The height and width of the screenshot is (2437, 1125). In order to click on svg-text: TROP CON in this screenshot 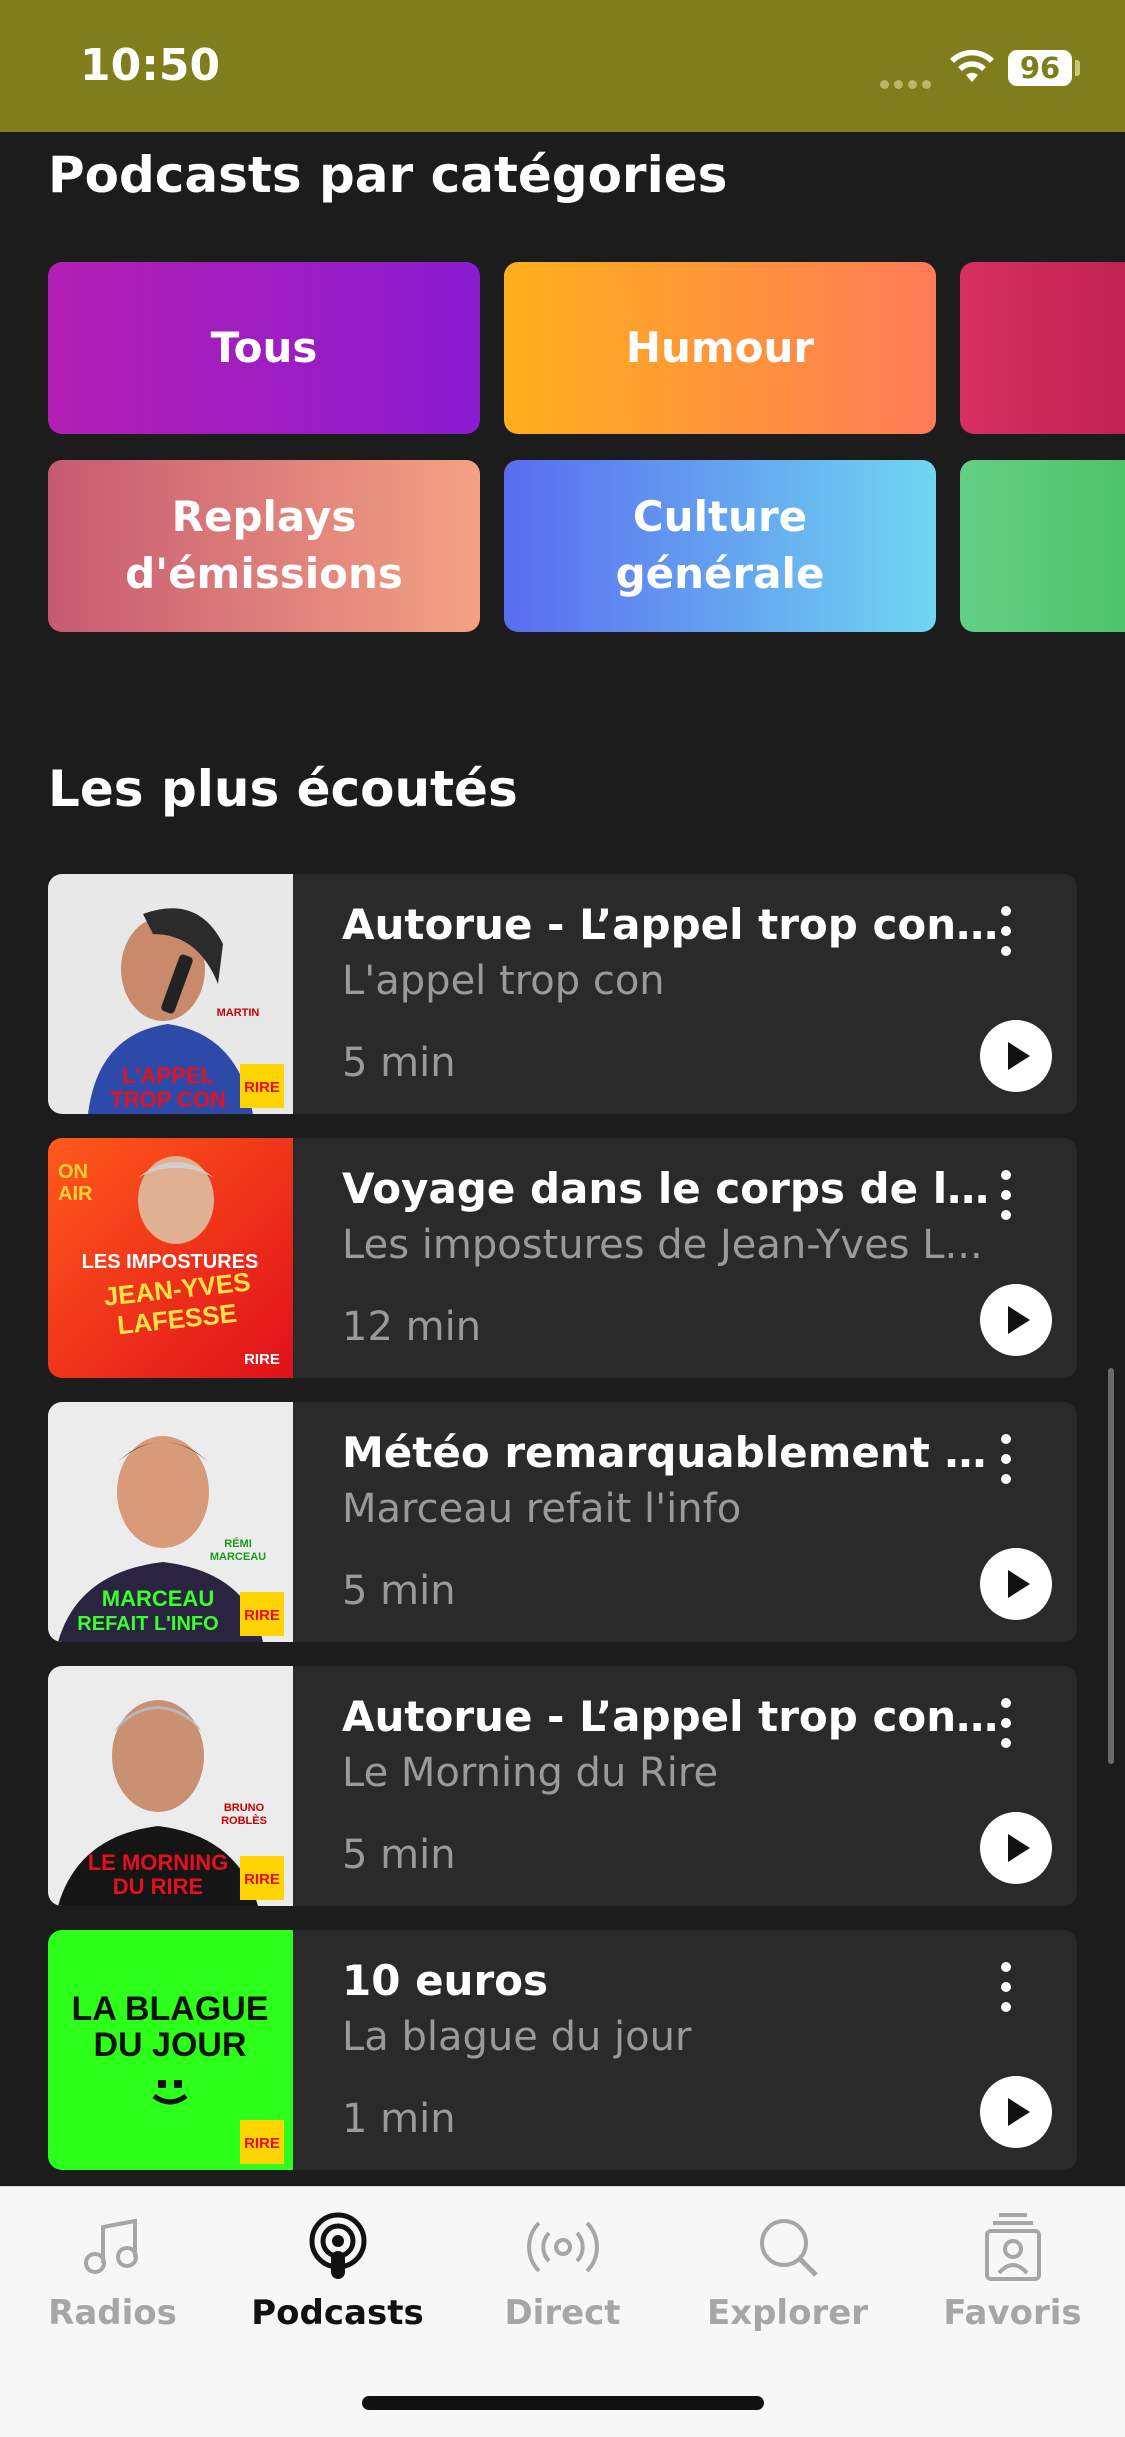, I will do `click(168, 1099)`.